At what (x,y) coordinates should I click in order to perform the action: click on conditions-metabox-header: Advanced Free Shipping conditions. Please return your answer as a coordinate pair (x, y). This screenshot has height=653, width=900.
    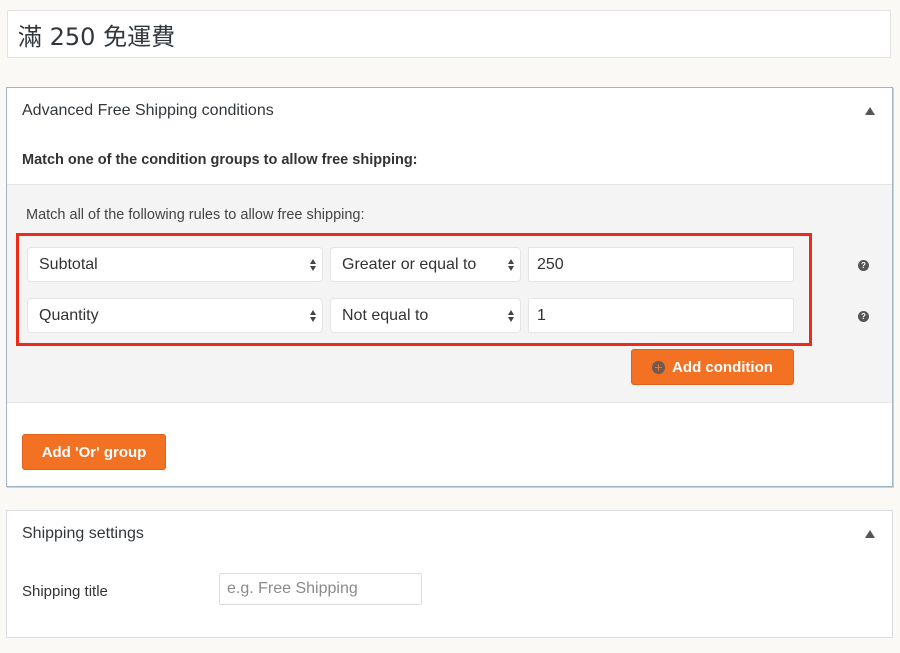
    Looking at the image, I should click on (449, 111).